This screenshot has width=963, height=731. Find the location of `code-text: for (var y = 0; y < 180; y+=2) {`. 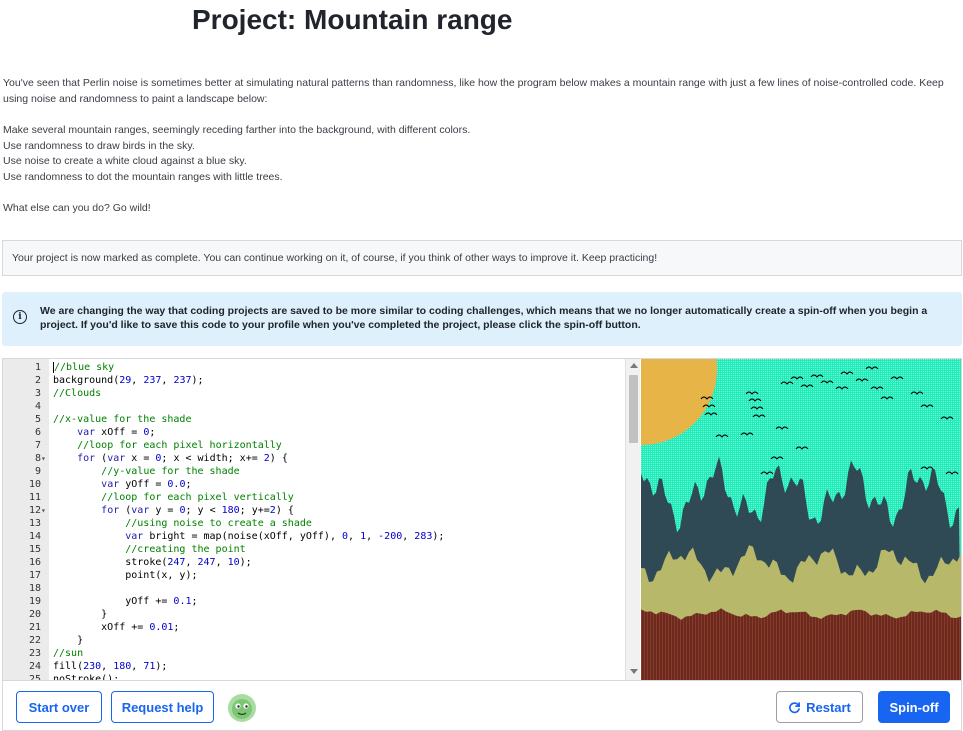

code-text: for (var y = 0; y < 180; y+=2) { is located at coordinates (197, 510).